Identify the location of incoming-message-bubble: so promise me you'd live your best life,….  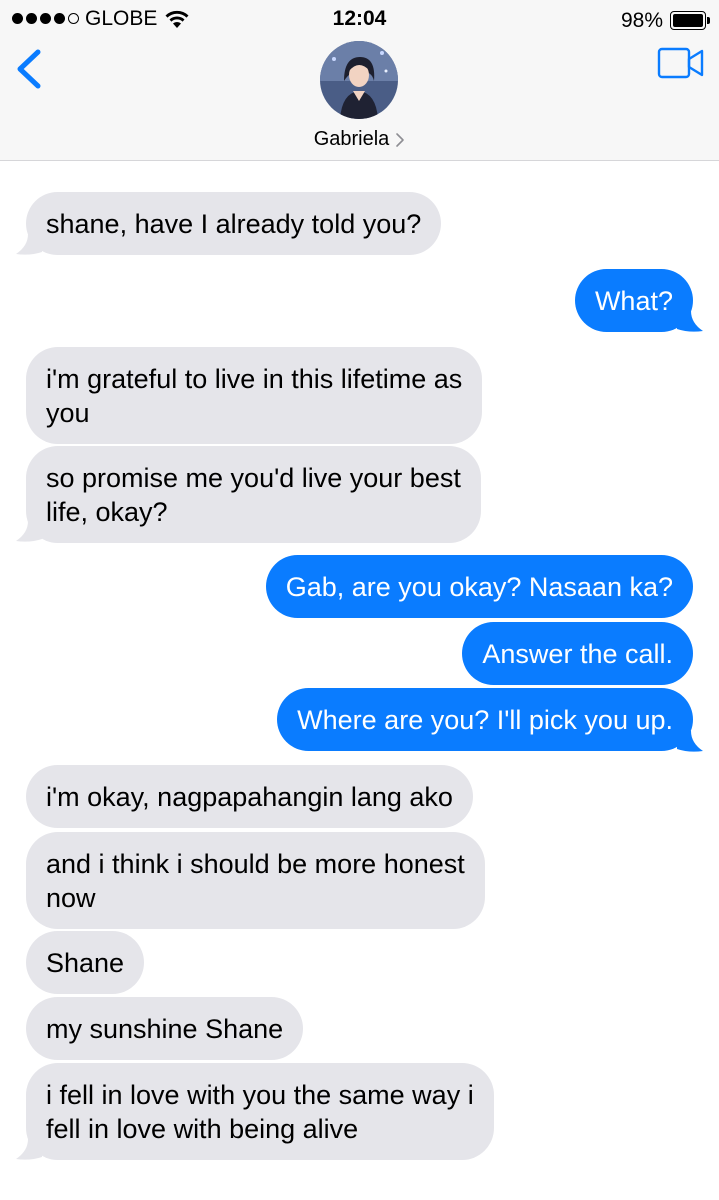
(253, 494).